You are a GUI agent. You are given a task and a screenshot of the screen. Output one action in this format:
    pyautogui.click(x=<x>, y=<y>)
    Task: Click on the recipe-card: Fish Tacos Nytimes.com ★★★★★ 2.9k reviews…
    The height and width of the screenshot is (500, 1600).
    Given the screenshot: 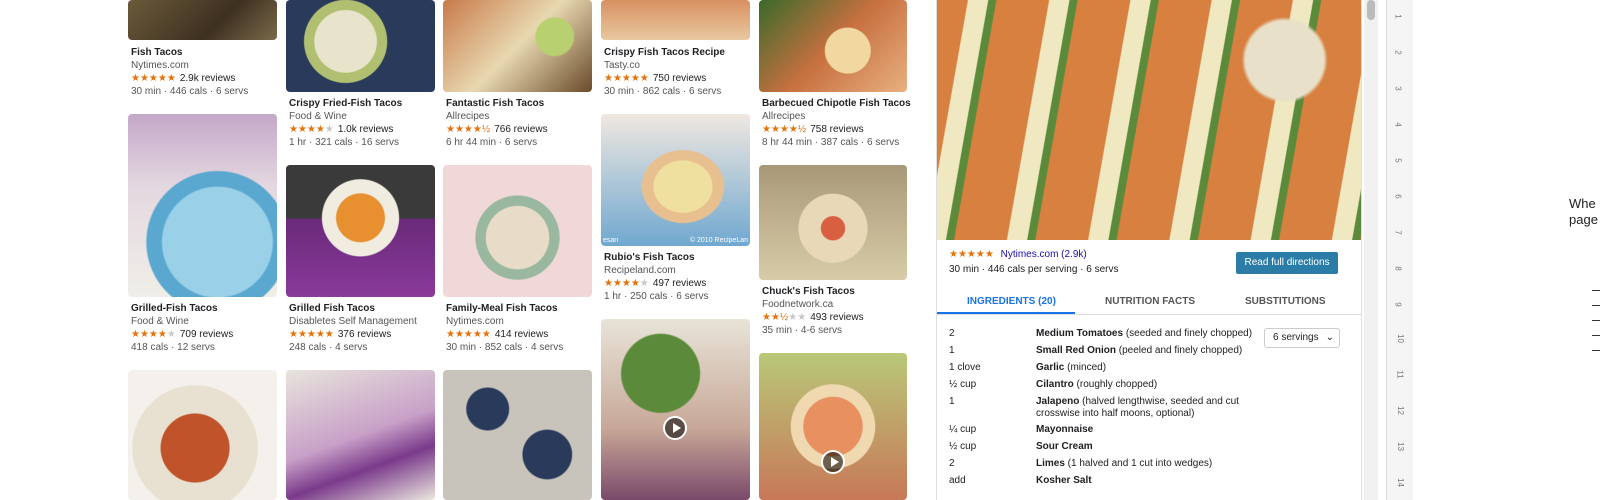 What is the action you would take?
    pyautogui.click(x=206, y=72)
    